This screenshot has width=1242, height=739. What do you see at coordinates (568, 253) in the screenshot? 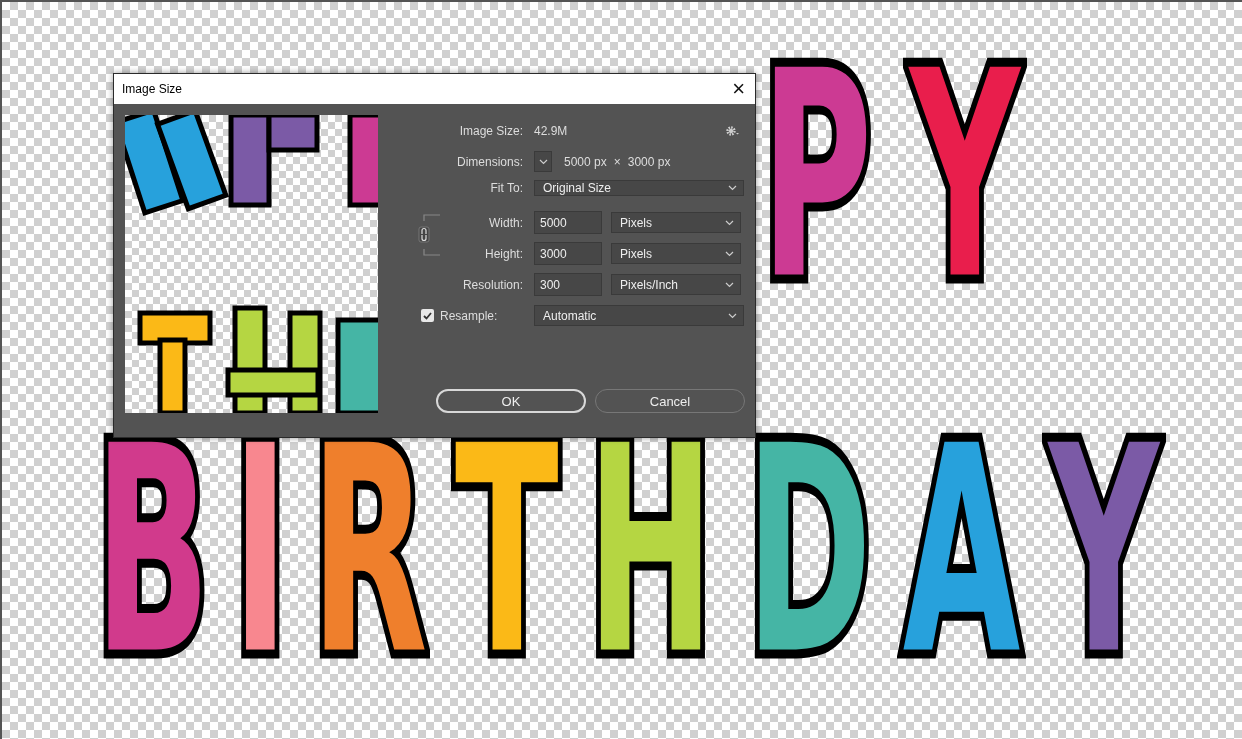
I see `number-field: 3000` at bounding box center [568, 253].